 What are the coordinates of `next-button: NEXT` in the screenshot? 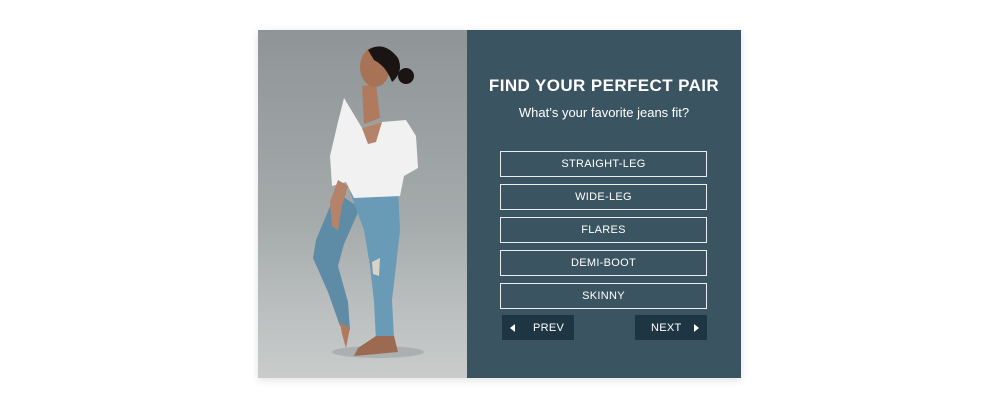 It's located at (671, 327).